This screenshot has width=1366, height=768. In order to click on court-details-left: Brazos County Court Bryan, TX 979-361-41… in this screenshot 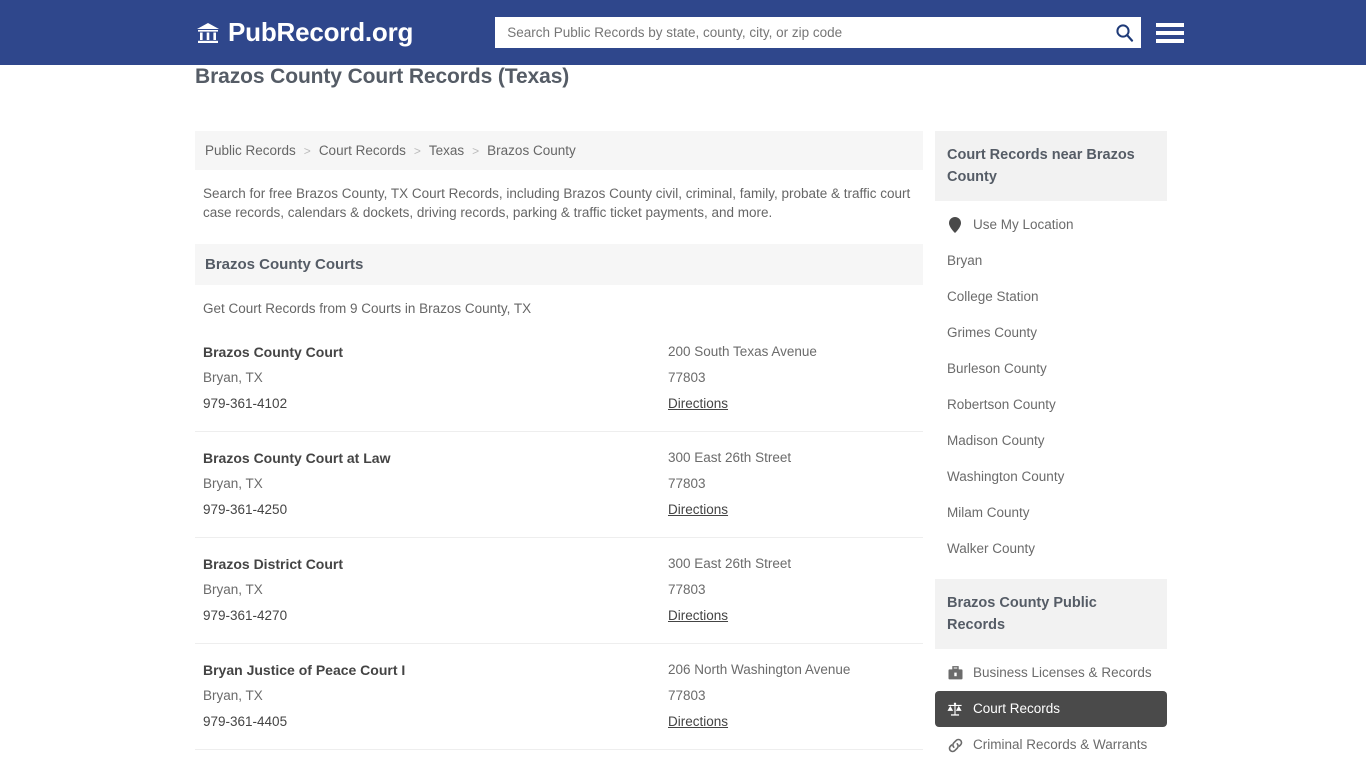, I will do `click(435, 378)`.